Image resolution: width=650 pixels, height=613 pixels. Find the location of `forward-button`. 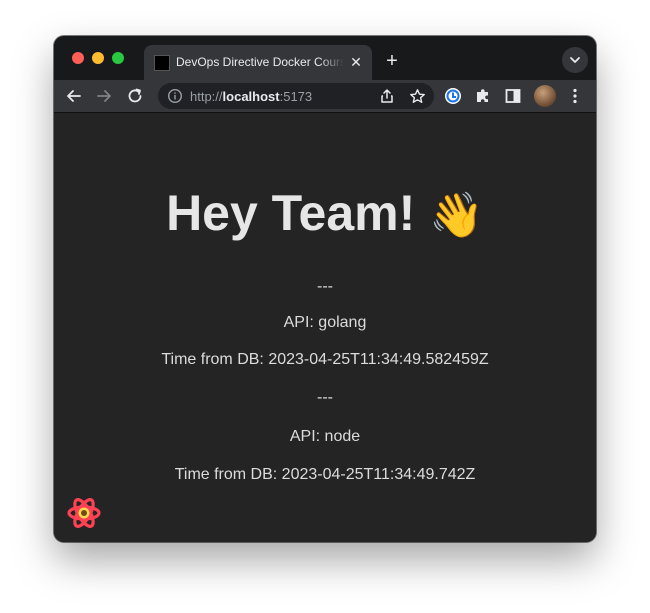

forward-button is located at coordinates (104, 96).